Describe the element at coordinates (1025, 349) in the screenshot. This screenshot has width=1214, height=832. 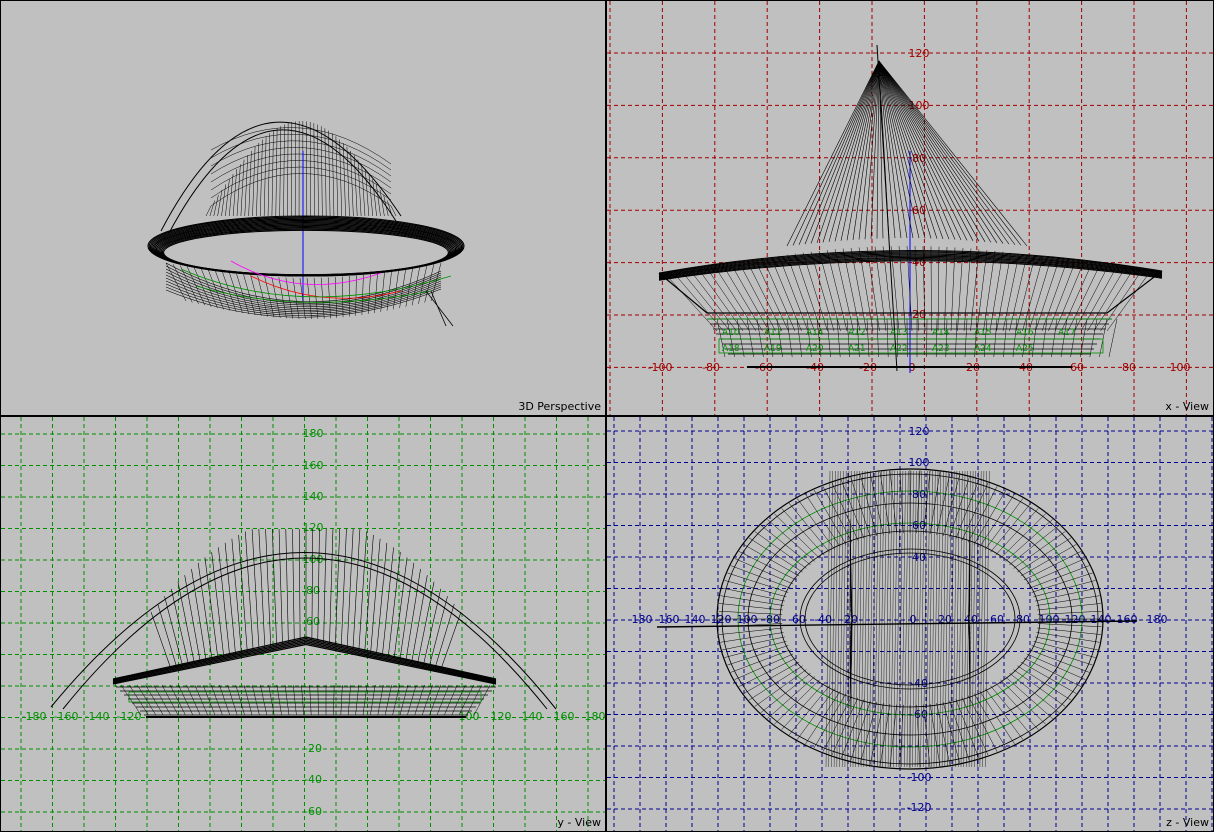
I see `member-label: A25` at that location.